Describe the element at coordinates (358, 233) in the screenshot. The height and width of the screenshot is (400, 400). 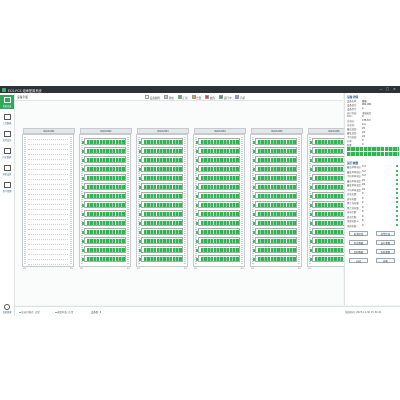
I see `action-button: 电池信息` at that location.